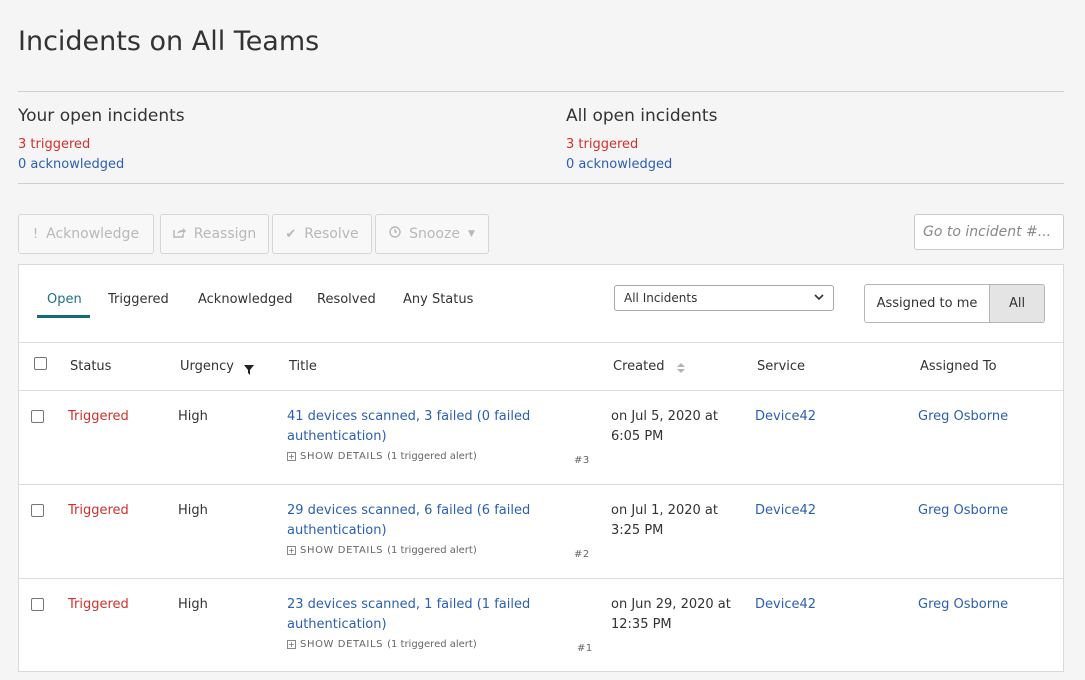  Describe the element at coordinates (64, 299) in the screenshot. I see `tab-open: Open` at that location.